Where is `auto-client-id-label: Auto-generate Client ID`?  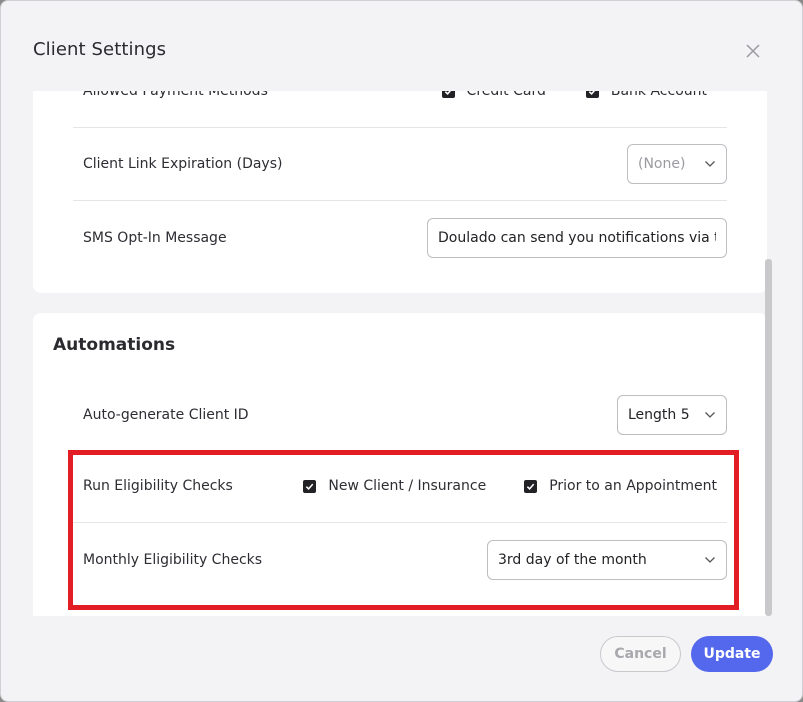
auto-client-id-label: Auto-generate Client ID is located at coordinates (166, 414).